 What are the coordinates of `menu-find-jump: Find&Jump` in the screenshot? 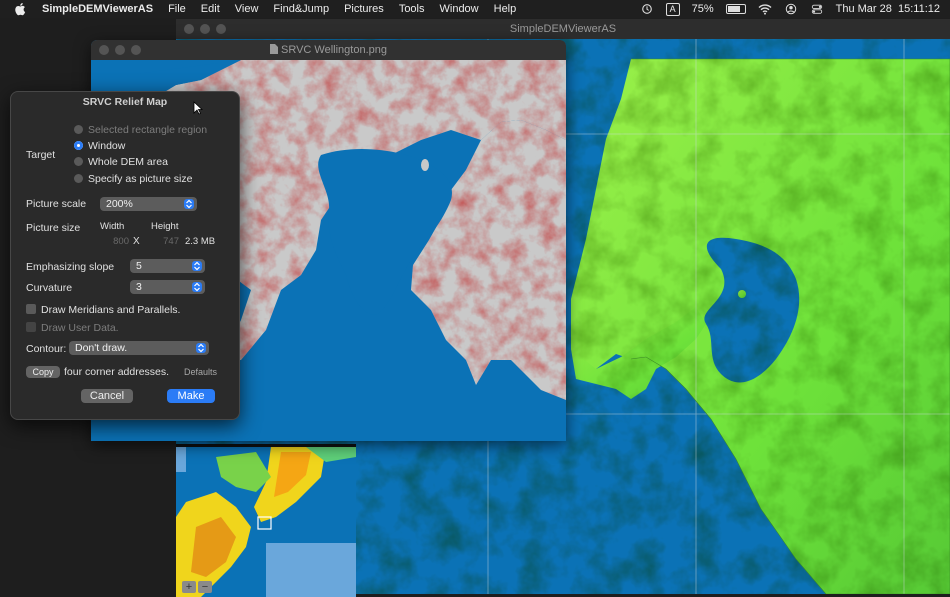 It's located at (301, 9).